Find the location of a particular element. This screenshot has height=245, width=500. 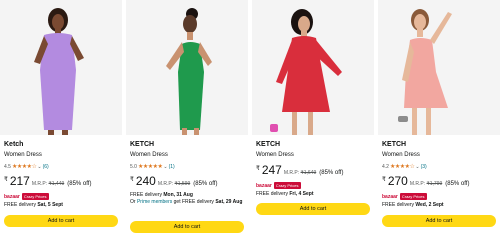

prime-members-link: Prime members is located at coordinates (154, 202).